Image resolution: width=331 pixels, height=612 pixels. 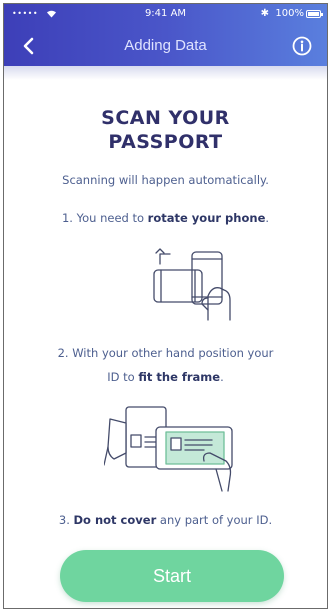 I want to click on rotate-phone-illustration, so click(x=192, y=284).